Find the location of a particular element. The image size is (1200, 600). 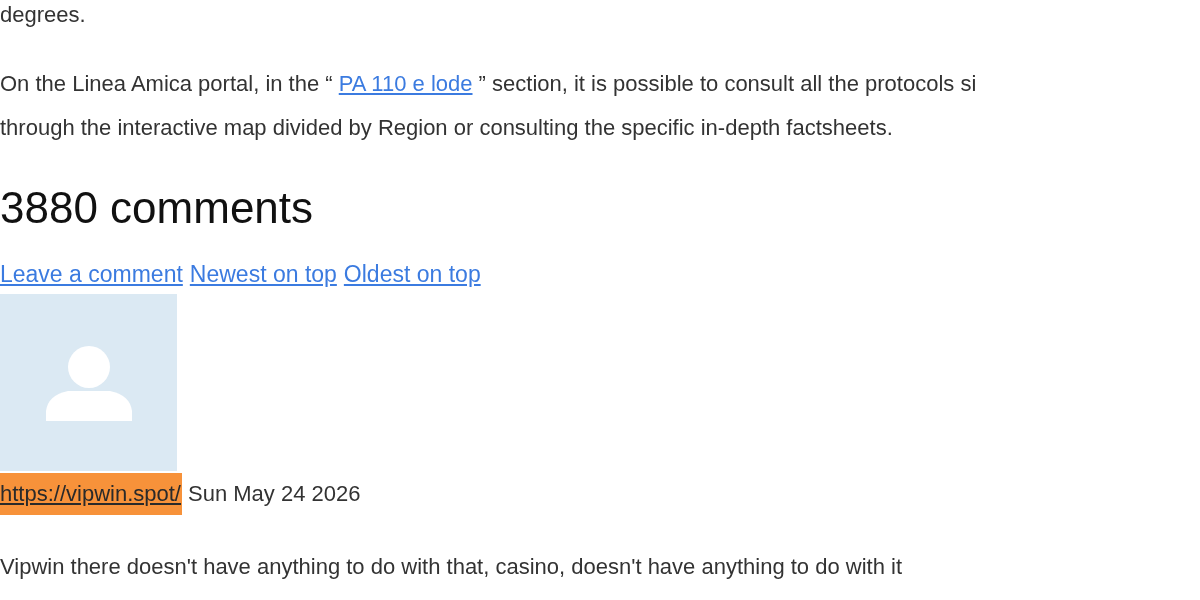

comment-link: Newest on top is located at coordinates (263, 274).